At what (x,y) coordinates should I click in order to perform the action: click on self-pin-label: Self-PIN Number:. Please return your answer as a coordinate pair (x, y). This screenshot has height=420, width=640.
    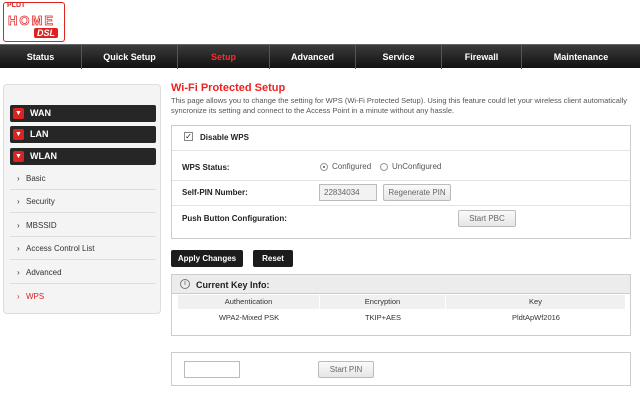
    Looking at the image, I should click on (215, 192).